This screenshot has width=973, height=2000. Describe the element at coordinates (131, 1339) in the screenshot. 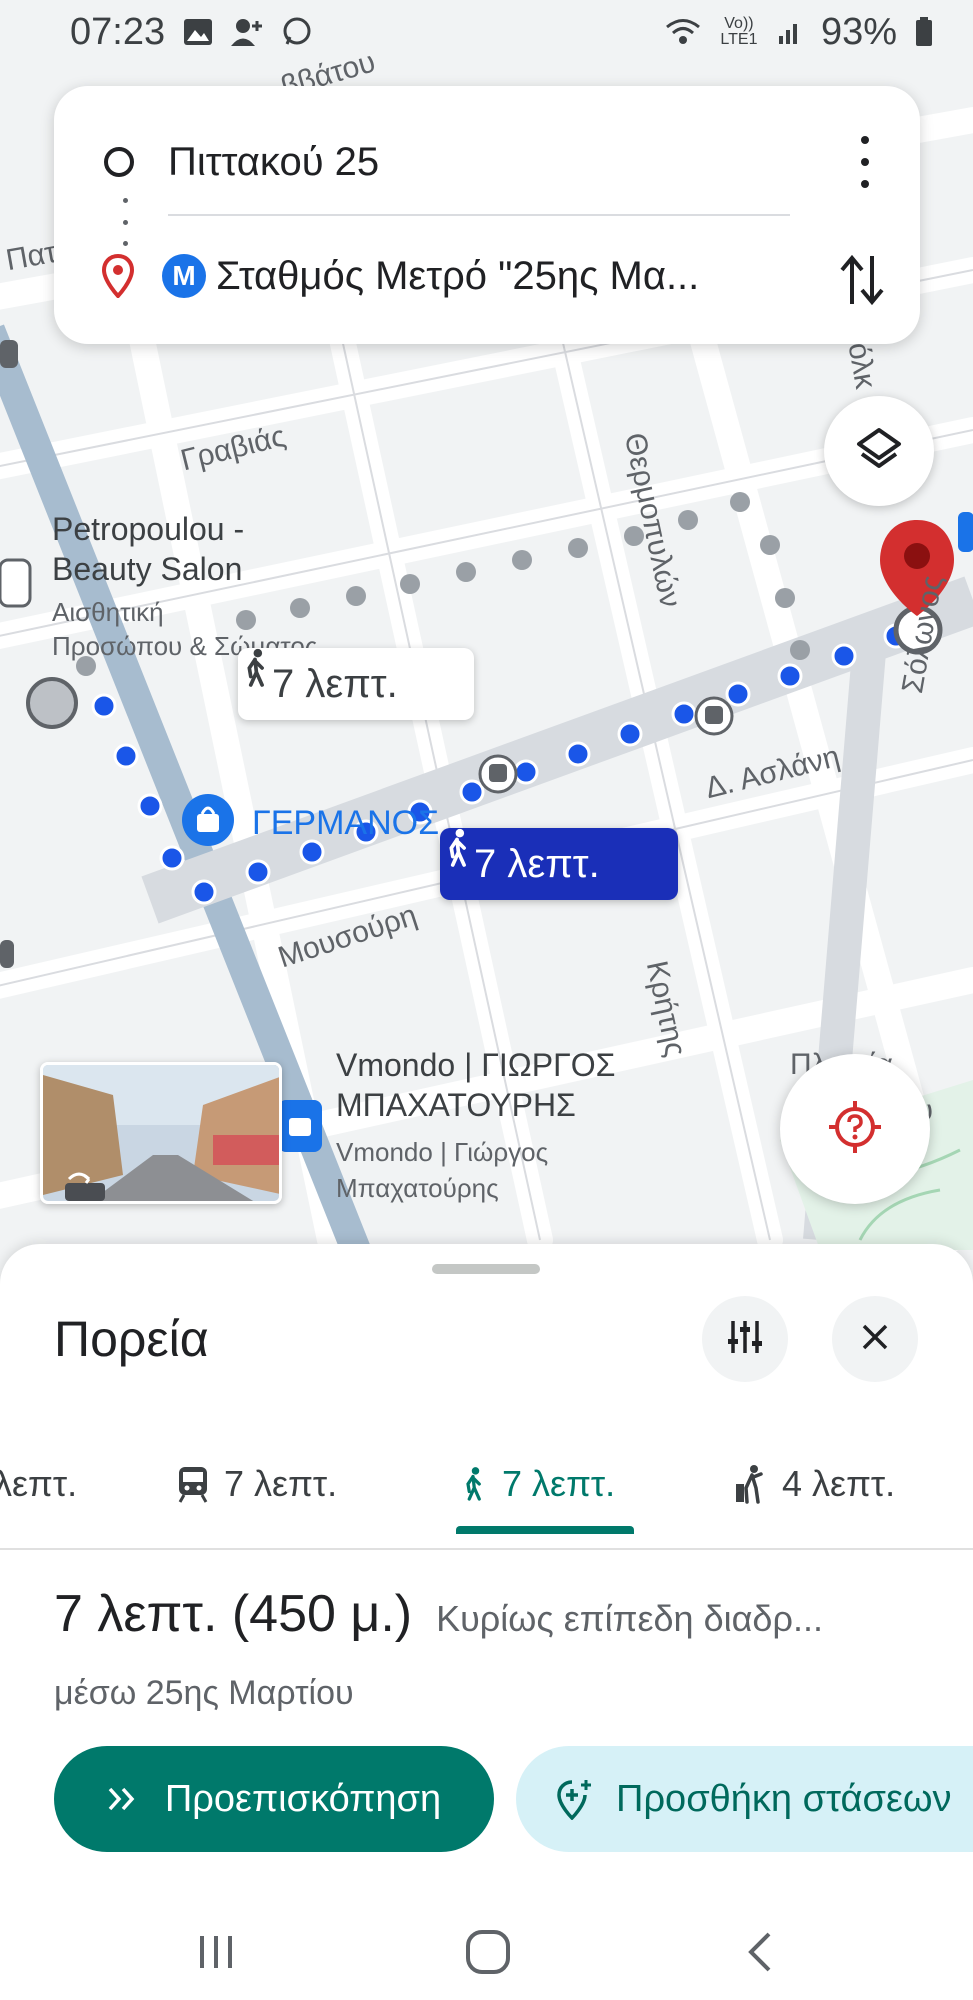

I see `sheet-title: Πορεία` at that location.